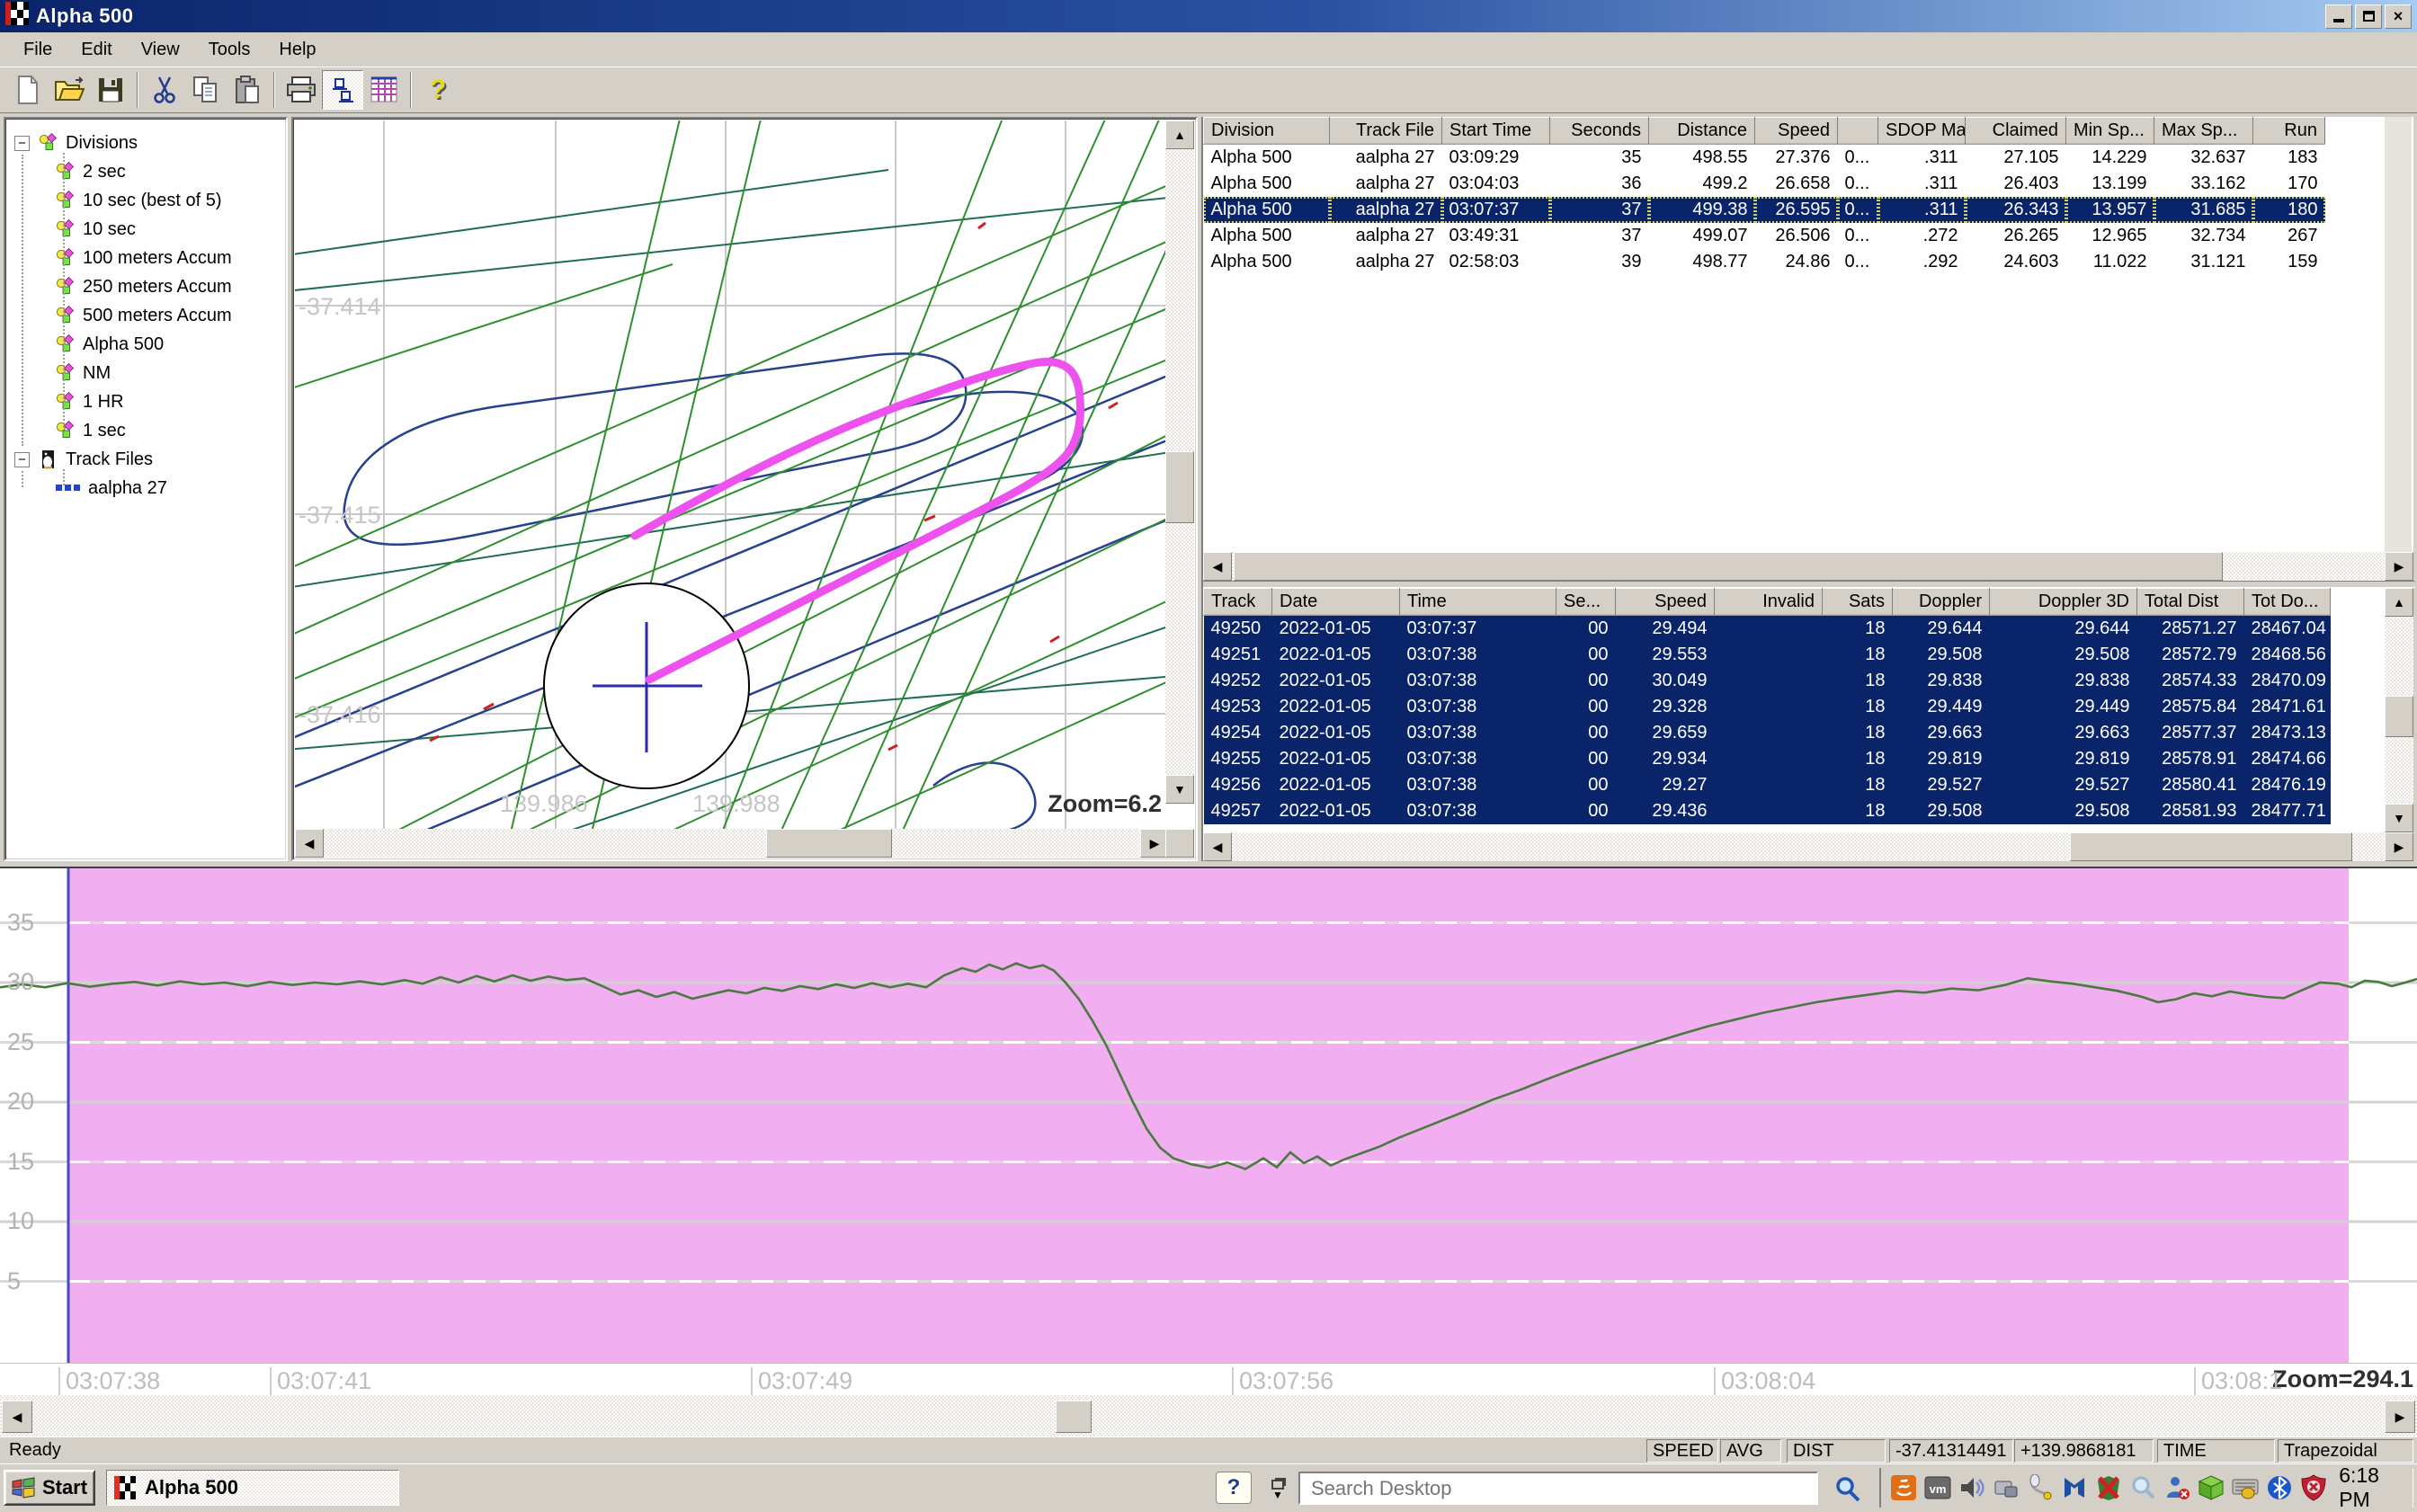 The width and height of the screenshot is (2417, 1512). What do you see at coordinates (343, 90) in the screenshot?
I see `plot-points-toggle-button` at bounding box center [343, 90].